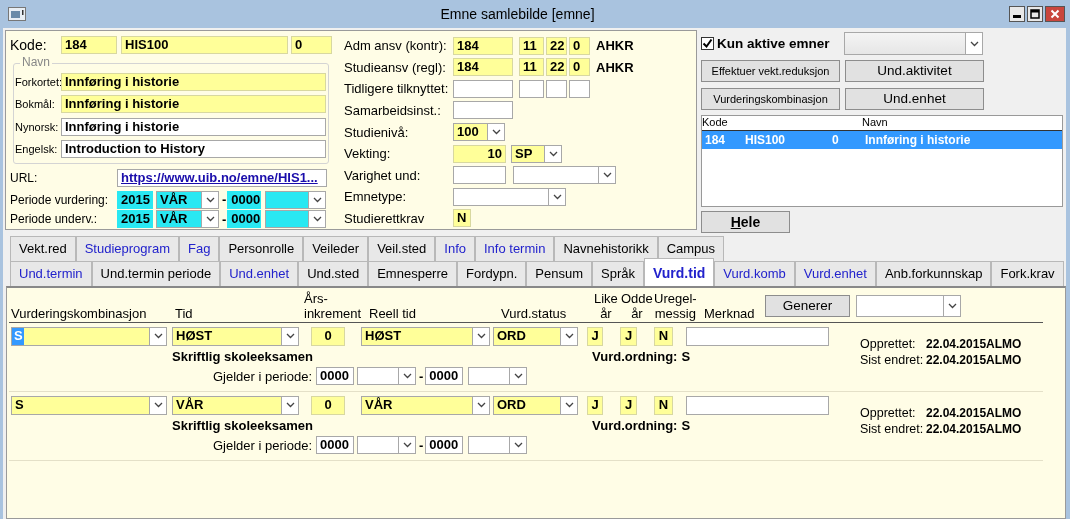 This screenshot has width=1070, height=519. Describe the element at coordinates (89, 405) in the screenshot. I see `dropdown: S` at that location.